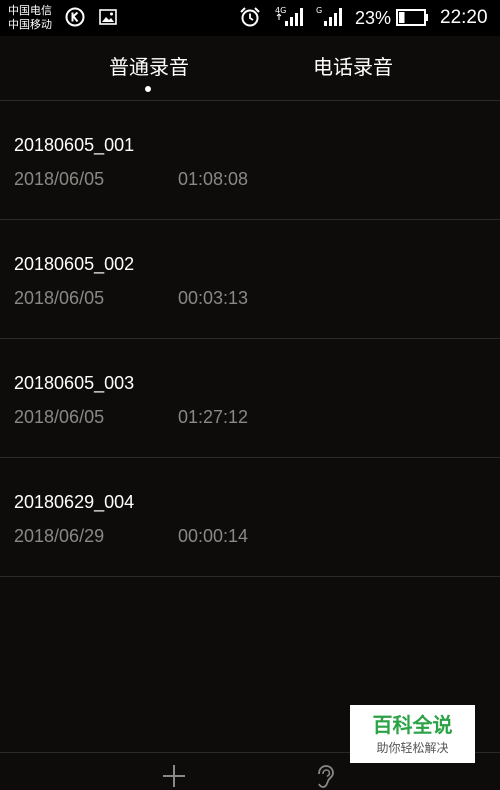 Image resolution: width=500 pixels, height=790 pixels. Describe the element at coordinates (280, 10) in the screenshot. I see `network-1-label: 4G` at that location.